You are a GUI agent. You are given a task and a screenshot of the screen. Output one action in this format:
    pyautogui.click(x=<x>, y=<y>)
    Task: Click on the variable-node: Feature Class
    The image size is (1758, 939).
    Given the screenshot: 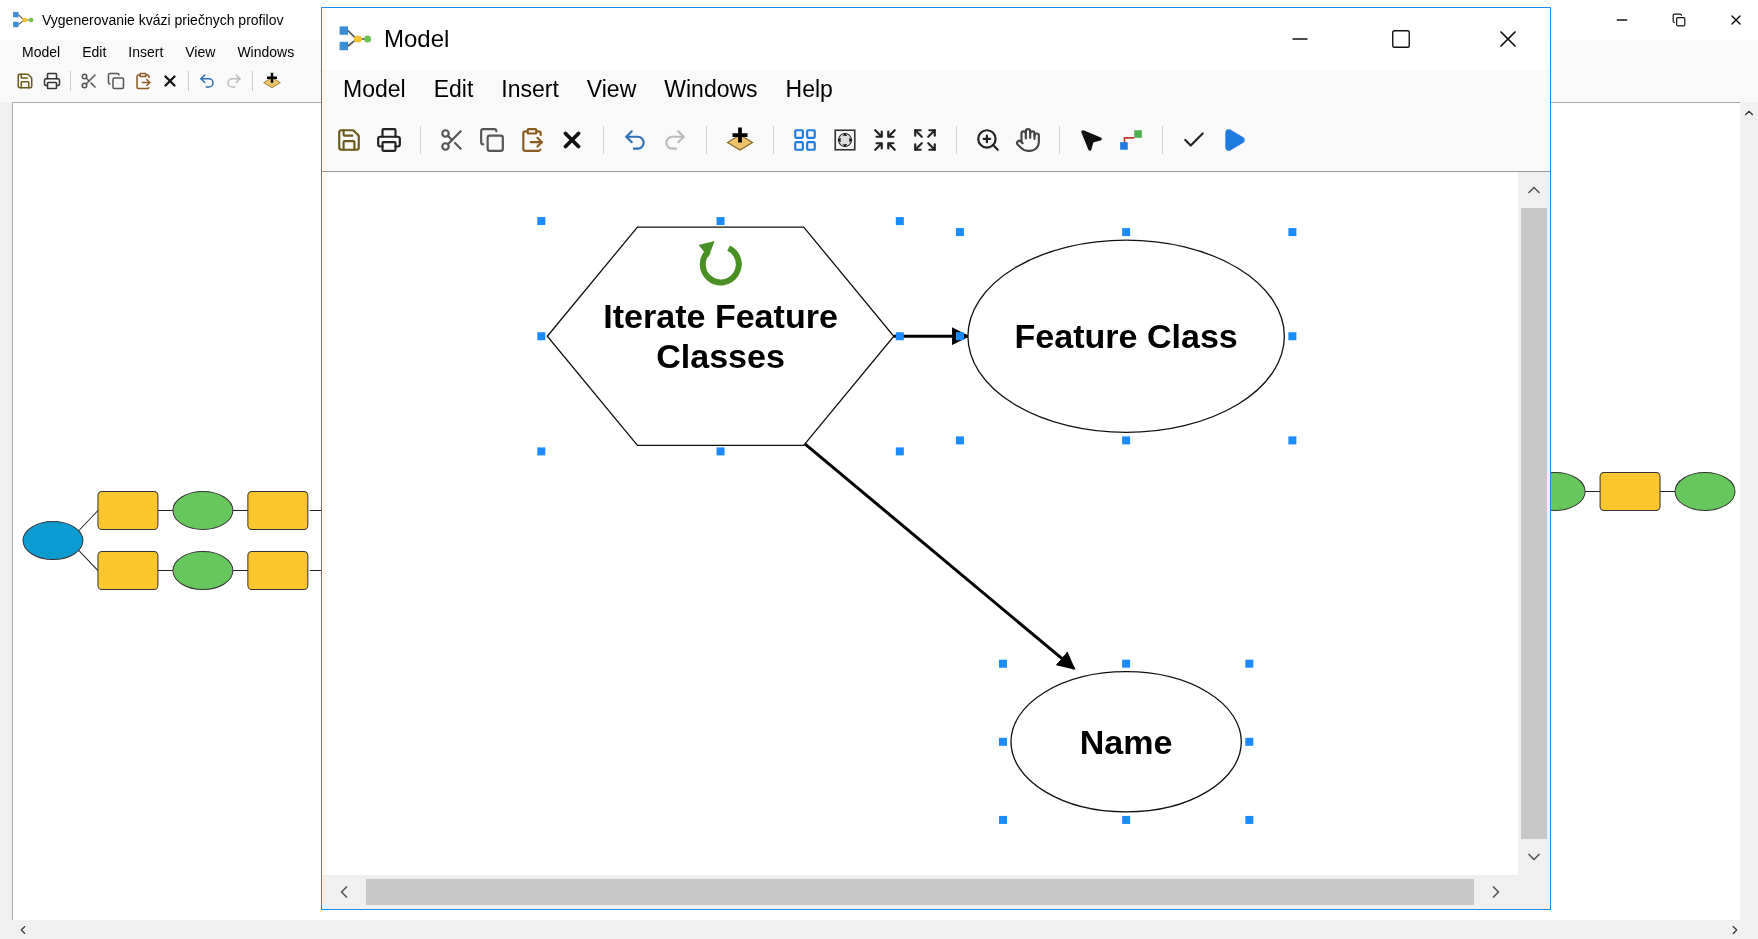 What is the action you would take?
    pyautogui.click(x=1126, y=336)
    